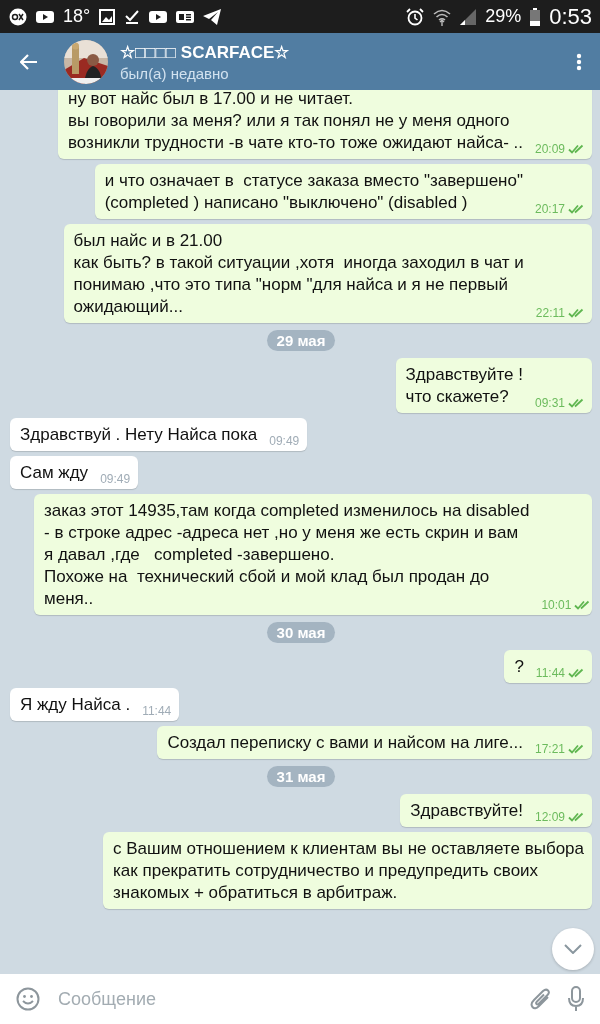 The image size is (600, 1024). Describe the element at coordinates (313, 192) in the screenshot. I see `message-text: и что означает в статусе заказа вместо "завершено" (completed ) написано "выключено" (disabled )` at that location.